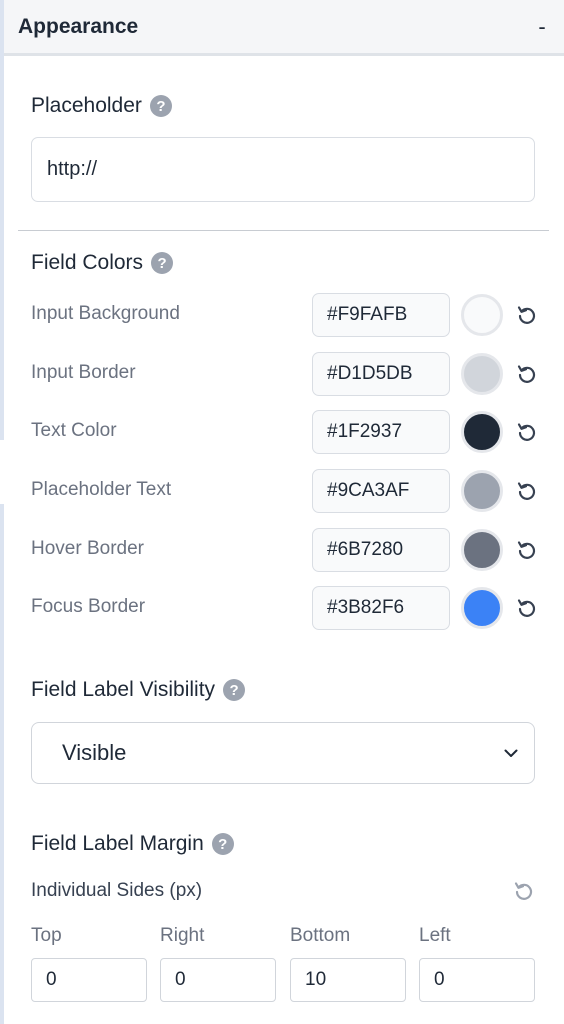 This screenshot has height=1024, width=564. I want to click on appearance-panel-header: Appearance -, so click(284, 28).